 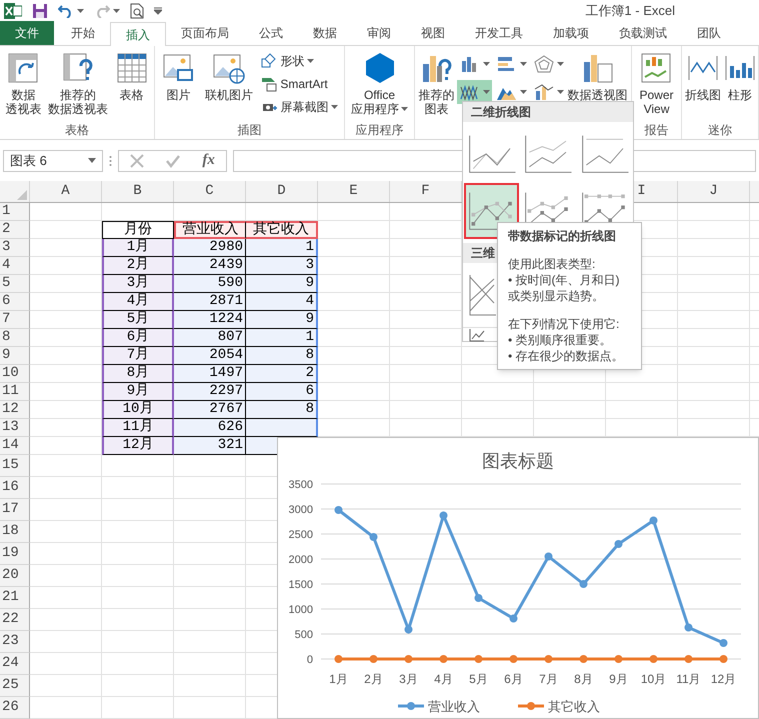 What do you see at coordinates (132, 77) in the screenshot?
I see `ribbon-button: 表格` at bounding box center [132, 77].